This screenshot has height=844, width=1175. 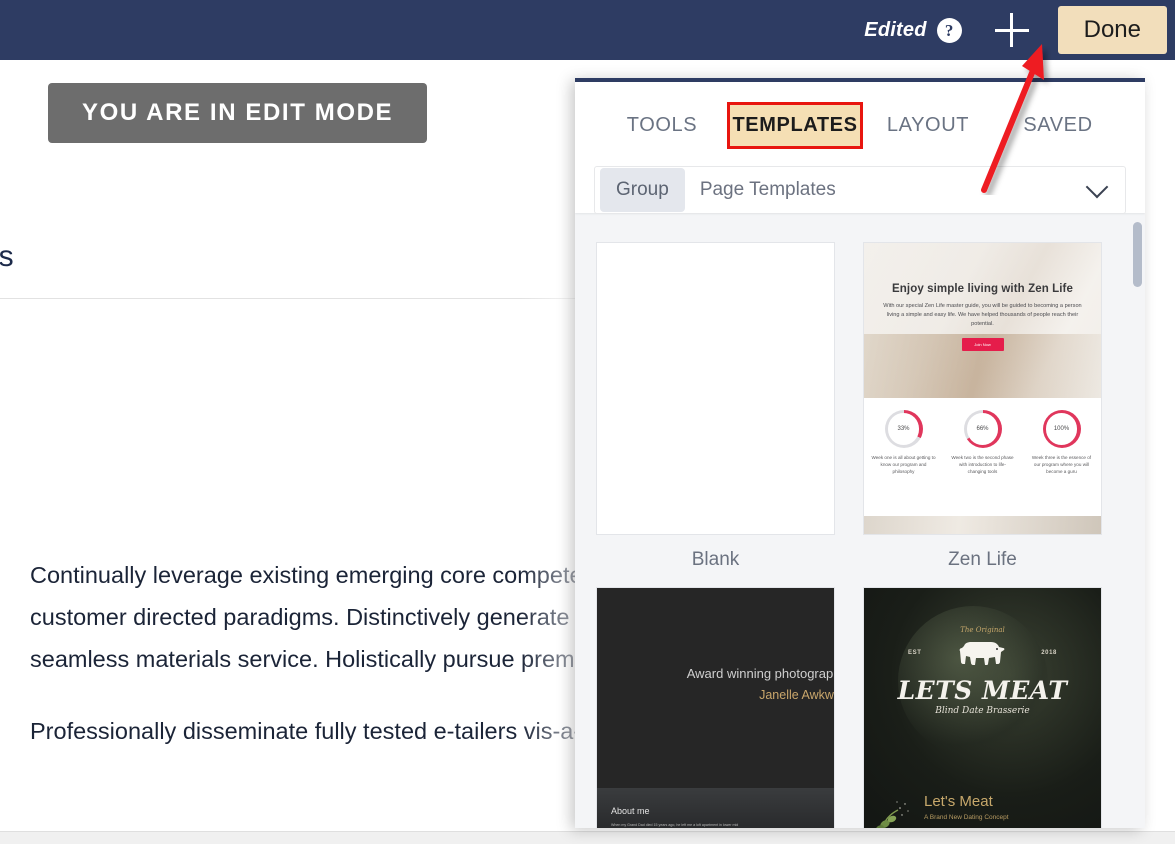 I want to click on group-select-dropdown: Group Page Templates, so click(x=860, y=190).